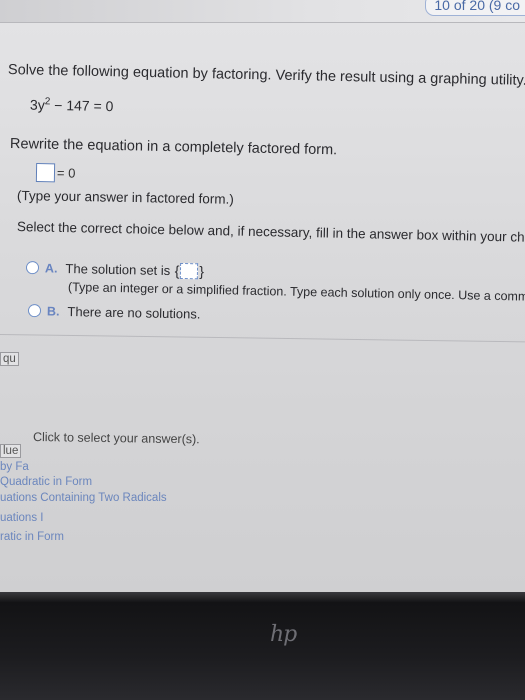 The height and width of the screenshot is (700, 525). Describe the element at coordinates (189, 271) in the screenshot. I see `solution-set-input` at that location.